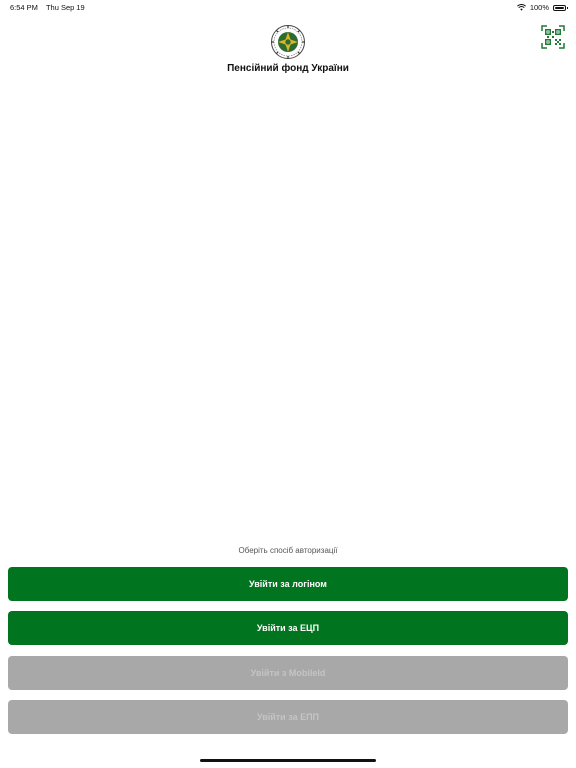 The height and width of the screenshot is (768, 576). Describe the element at coordinates (288, 628) in the screenshot. I see `login-by-ecp-button: Увійти за ЕЦП` at that location.